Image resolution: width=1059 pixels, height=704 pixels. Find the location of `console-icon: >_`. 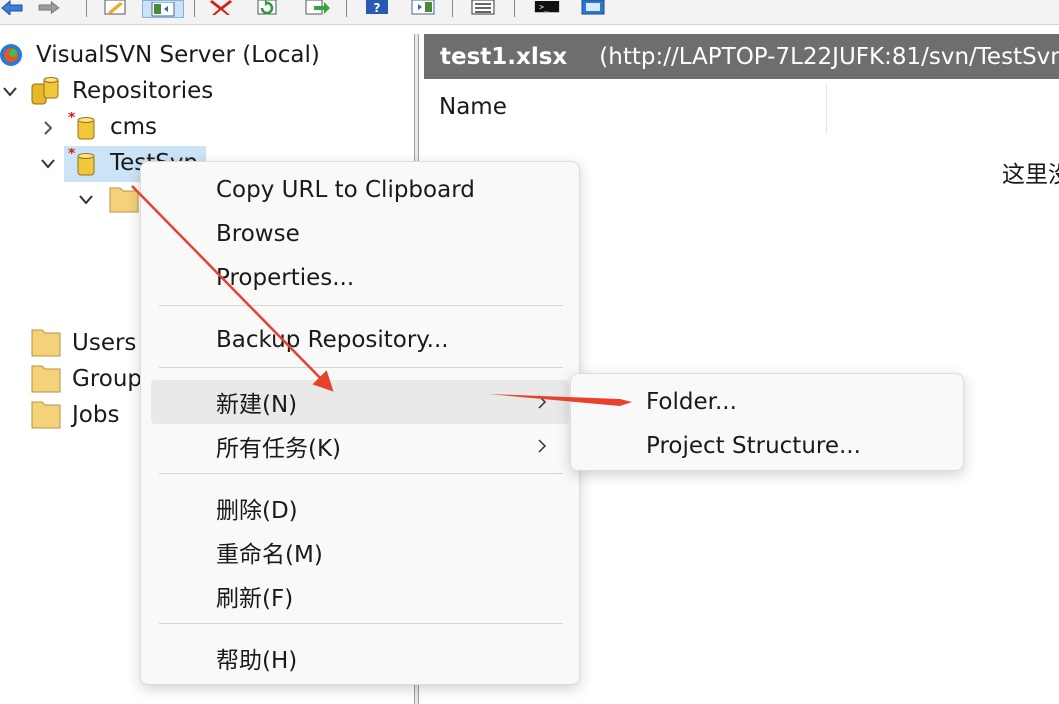

console-icon: >_ is located at coordinates (547, 7).